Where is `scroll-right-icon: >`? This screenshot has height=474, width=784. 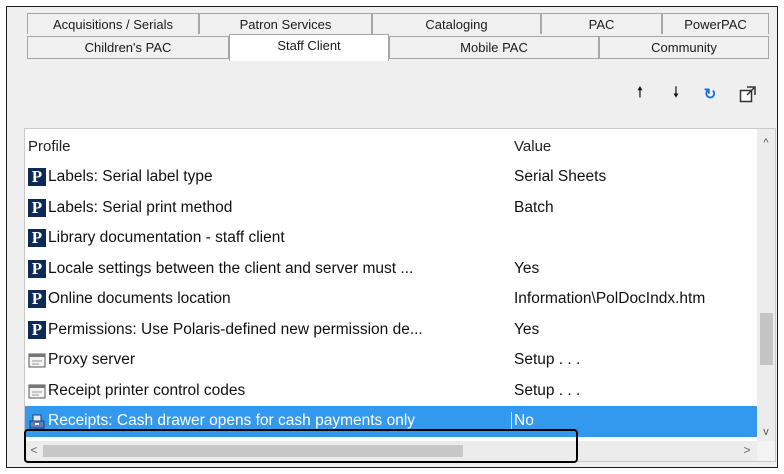 scroll-right-icon: > is located at coordinates (747, 450).